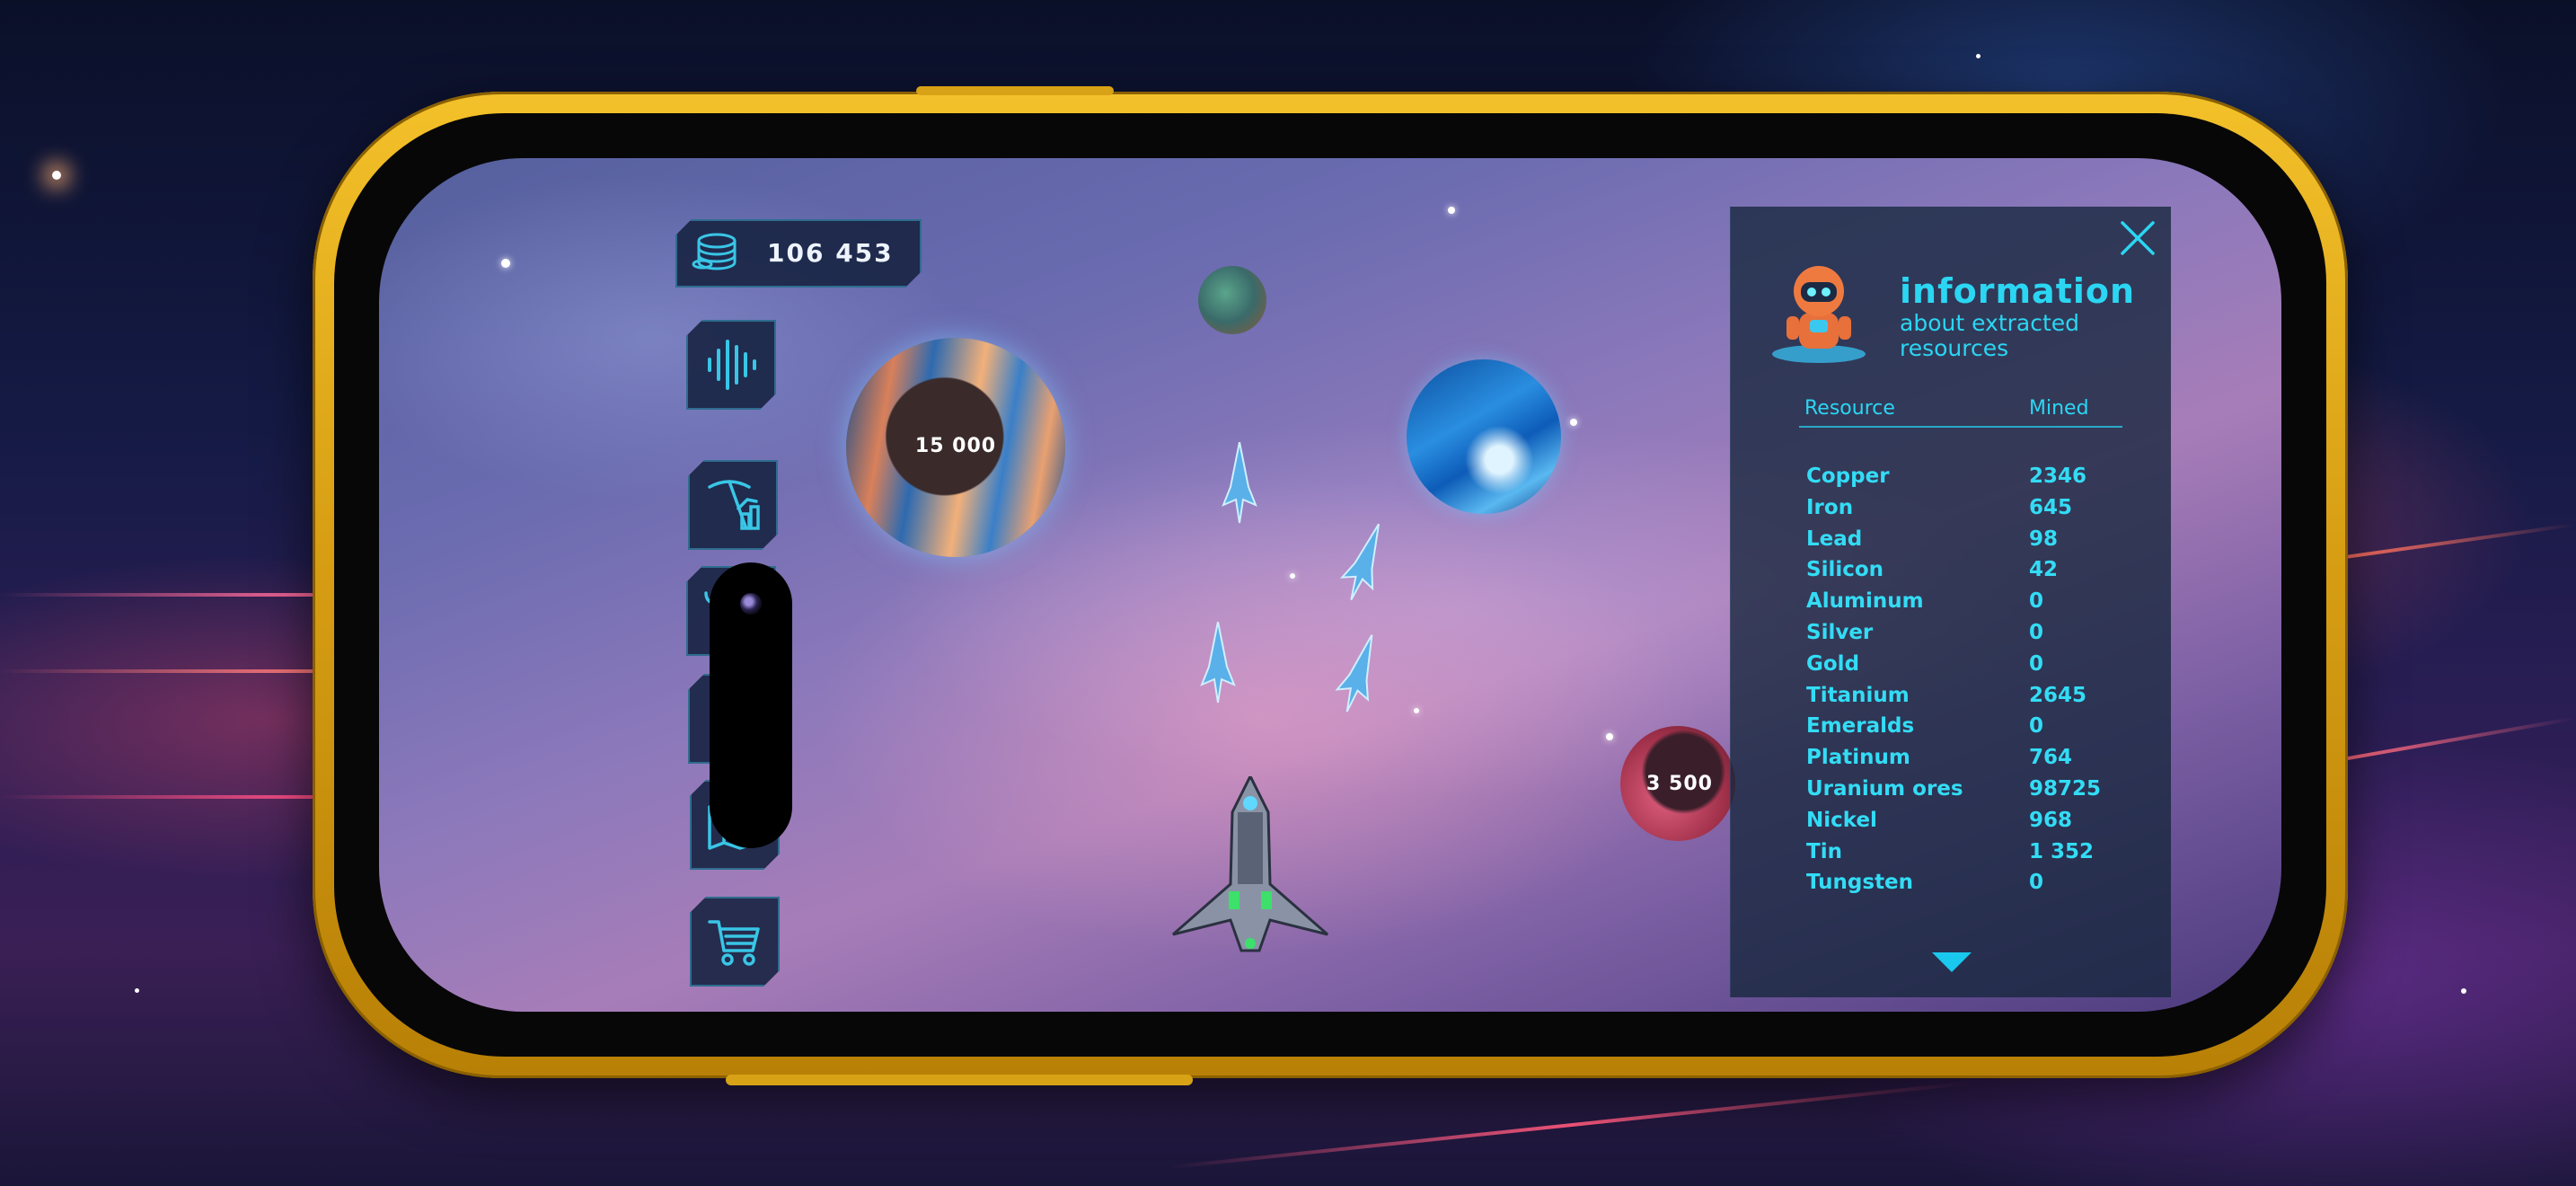  What do you see at coordinates (2051, 507) in the screenshot?
I see `resource-mined: 645` at bounding box center [2051, 507].